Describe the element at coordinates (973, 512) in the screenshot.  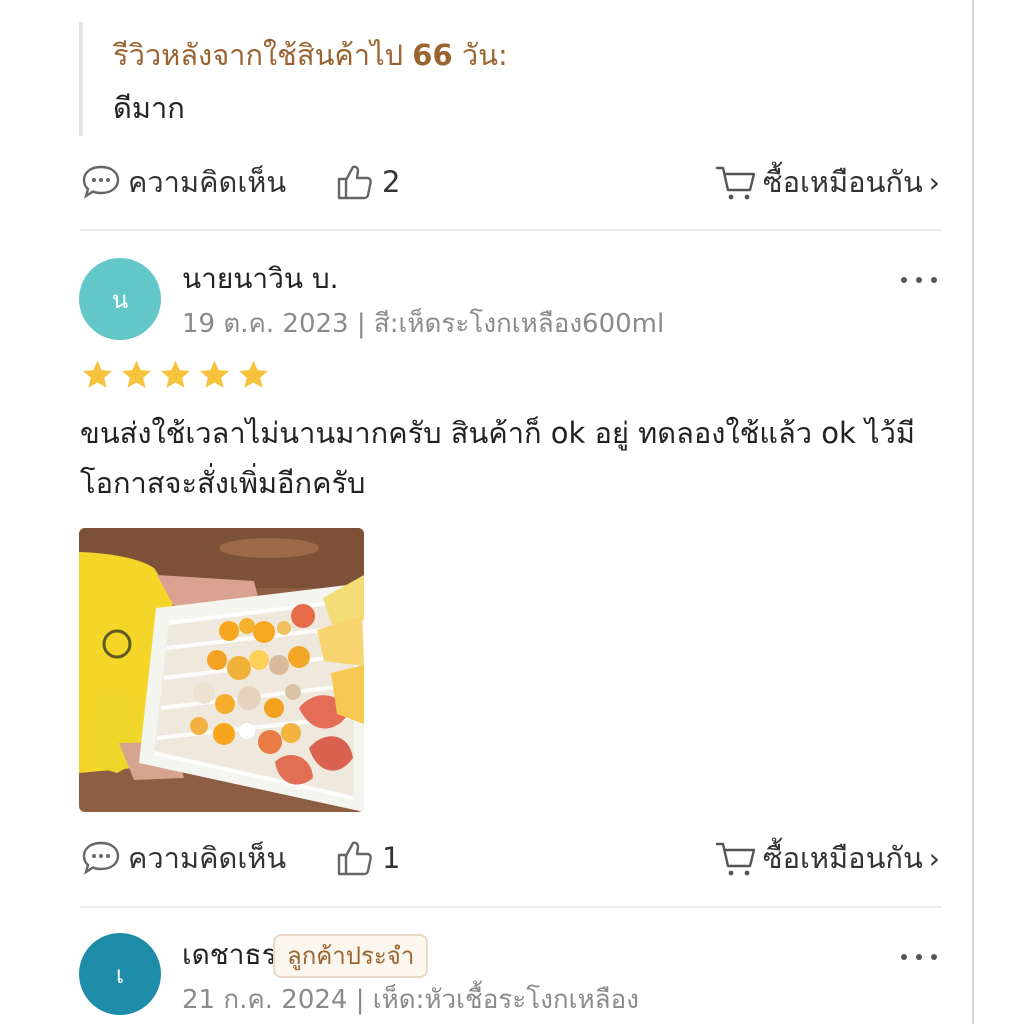
I see `scrollbar-track` at that location.